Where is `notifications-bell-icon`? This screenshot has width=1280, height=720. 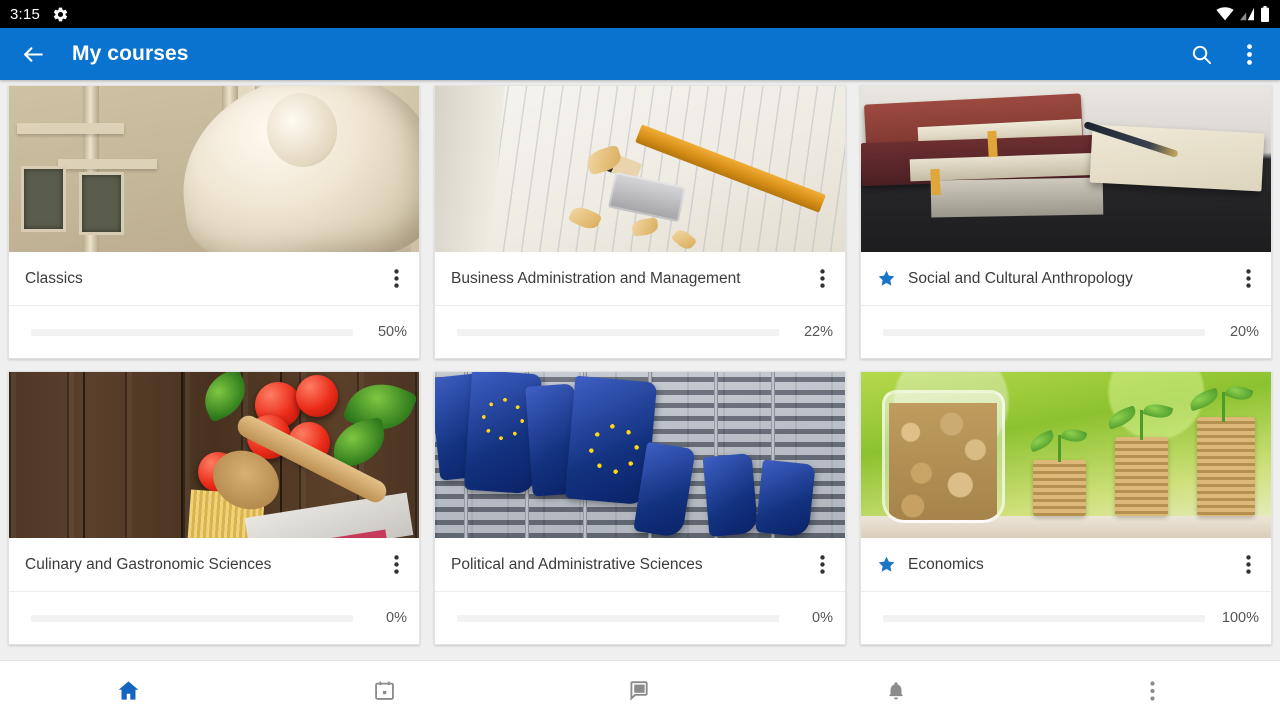 notifications-bell-icon is located at coordinates (896, 691).